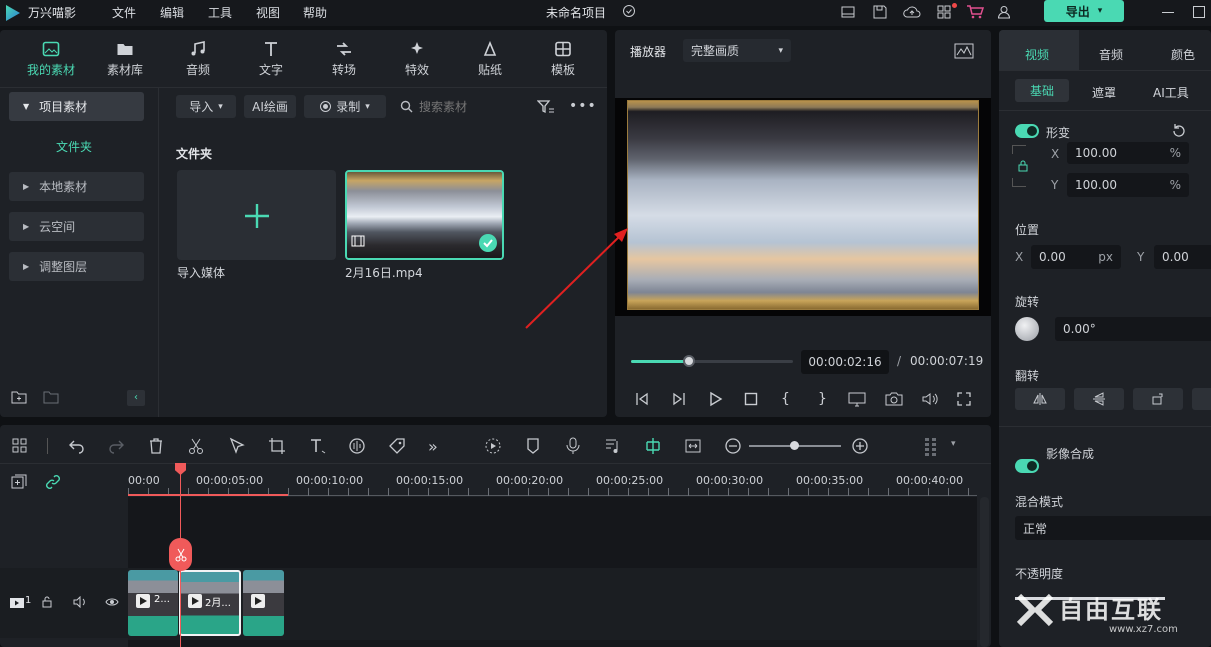 This screenshot has height=647, width=1211. I want to click on select-arrow-icon, so click(237, 446).